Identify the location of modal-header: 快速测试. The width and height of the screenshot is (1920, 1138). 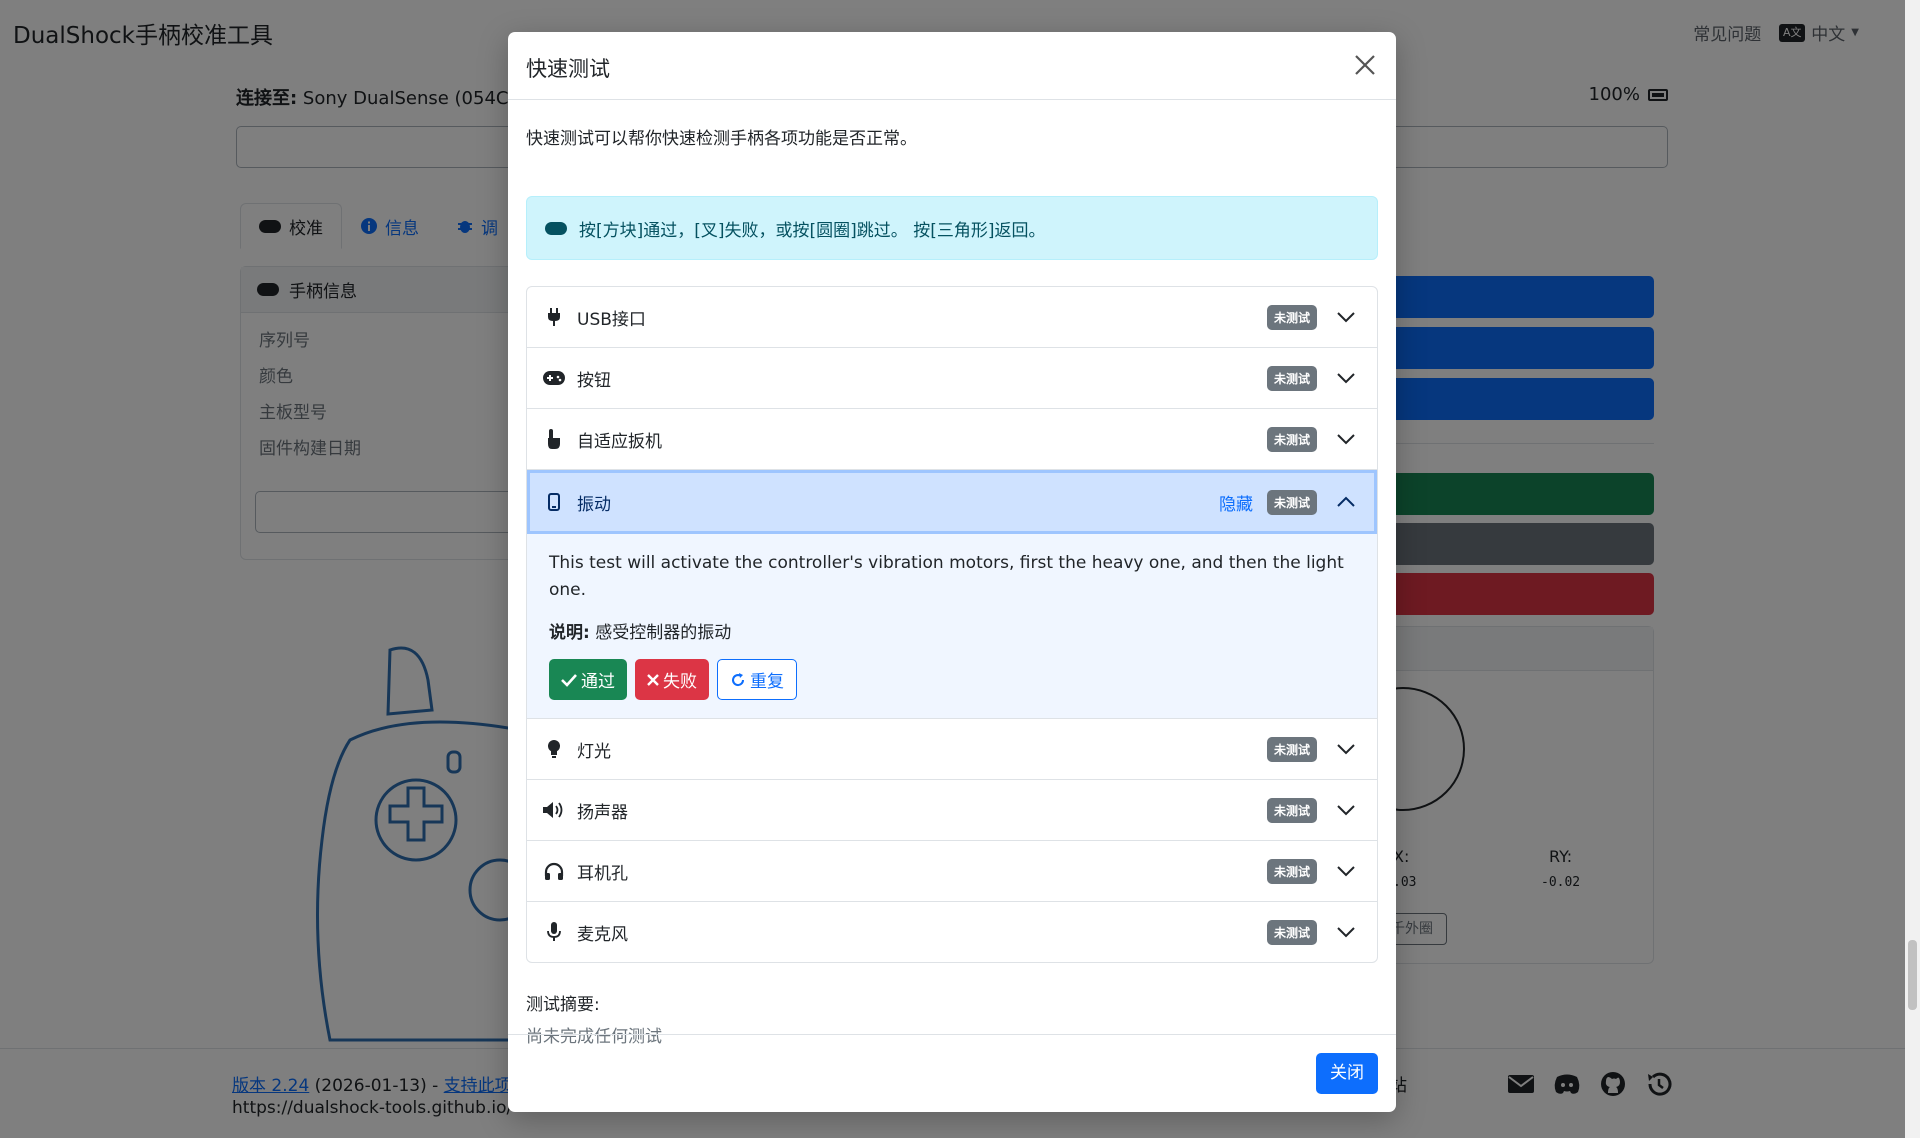
(952, 66).